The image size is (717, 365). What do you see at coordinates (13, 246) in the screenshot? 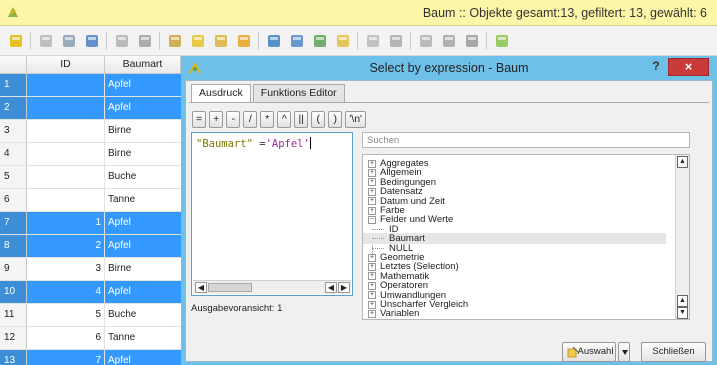
I see `row-number: 8` at bounding box center [13, 246].